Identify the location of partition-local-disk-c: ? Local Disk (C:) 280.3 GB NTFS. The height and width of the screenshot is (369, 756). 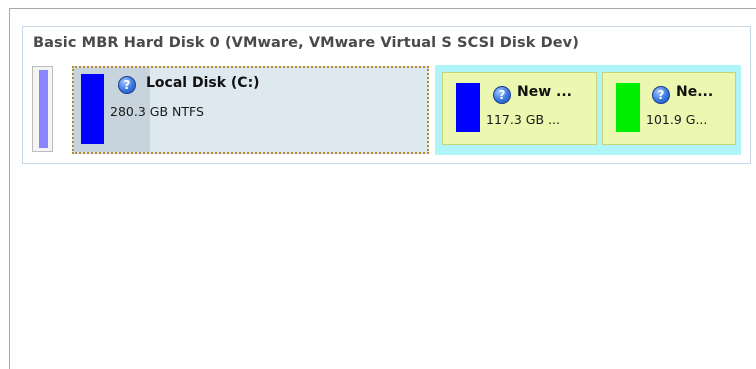
(250, 110).